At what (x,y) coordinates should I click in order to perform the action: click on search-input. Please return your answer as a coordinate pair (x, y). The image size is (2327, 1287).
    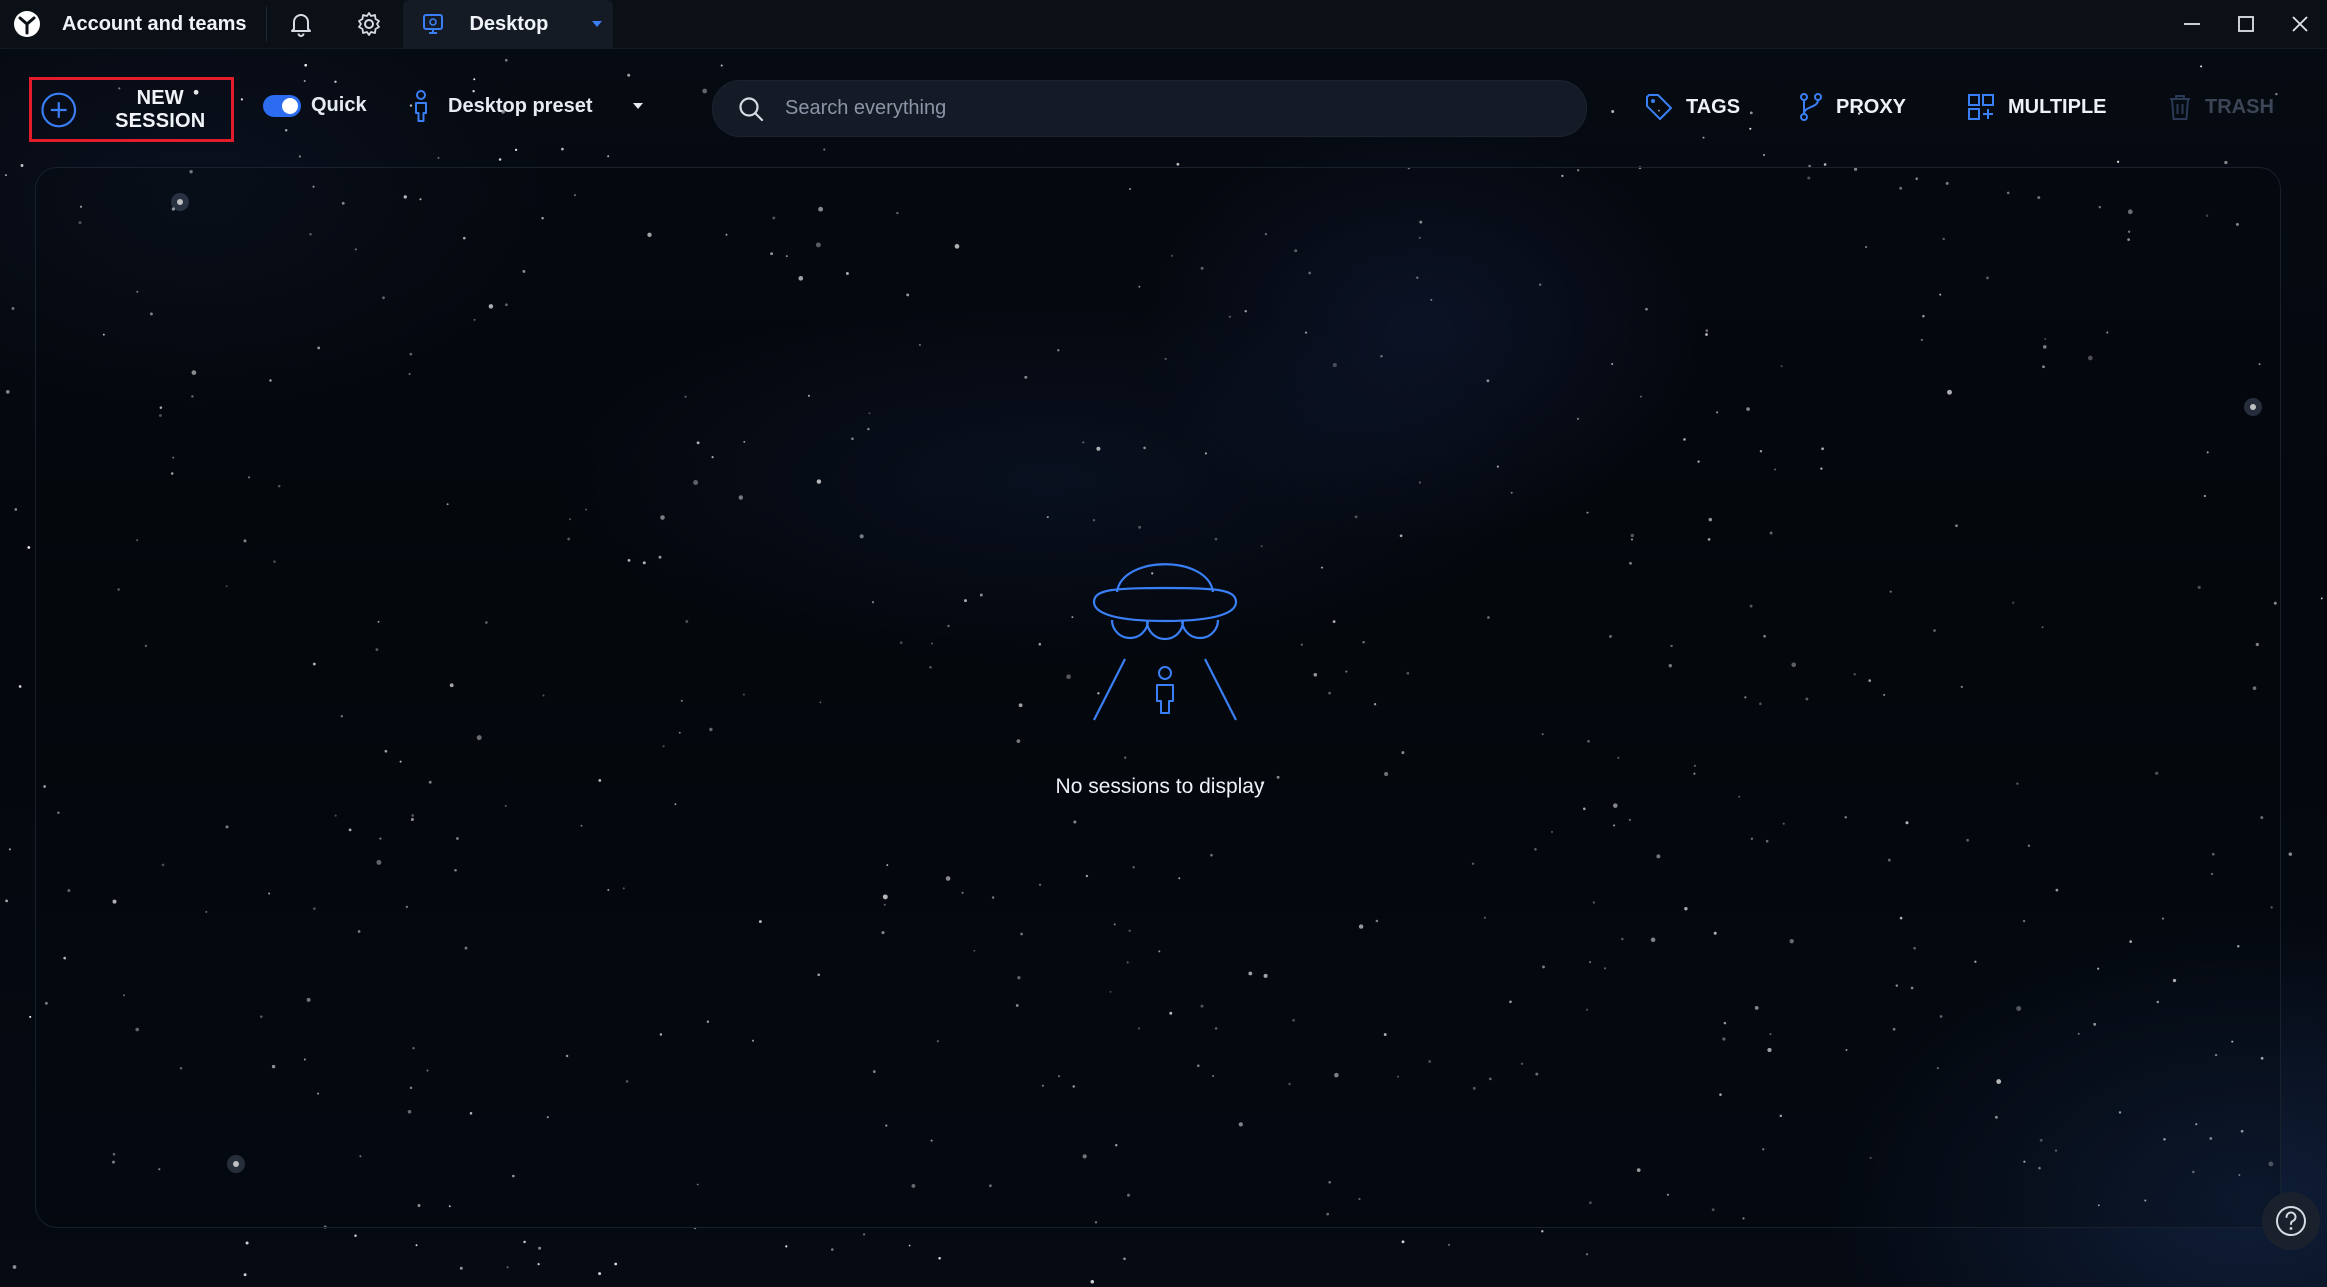
    Looking at the image, I should click on (1175, 108).